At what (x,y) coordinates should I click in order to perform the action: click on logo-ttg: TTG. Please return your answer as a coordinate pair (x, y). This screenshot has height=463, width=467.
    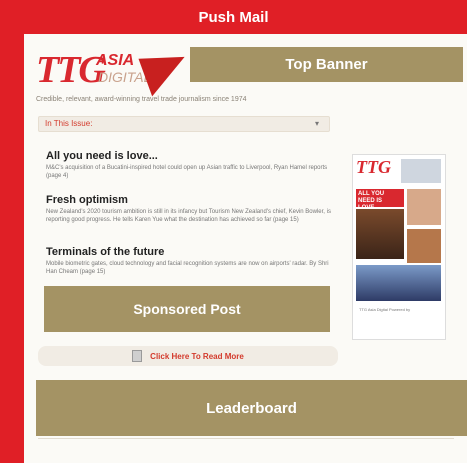
    Looking at the image, I should click on (71, 70).